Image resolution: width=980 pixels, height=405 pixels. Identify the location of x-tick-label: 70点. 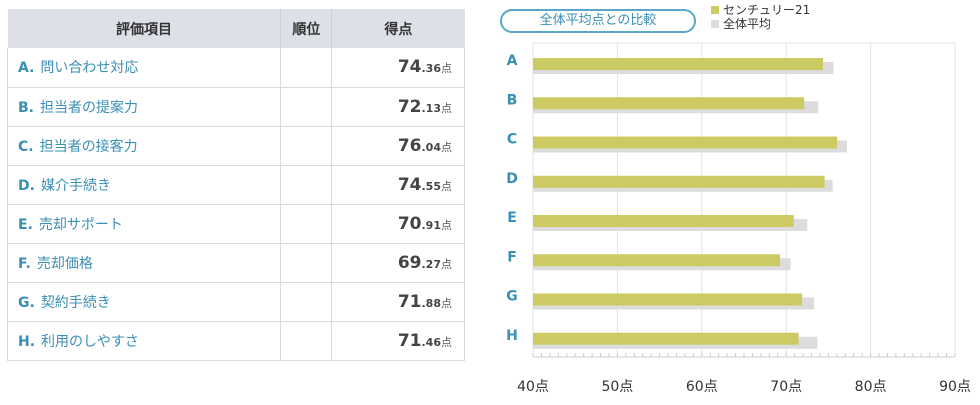
(786, 387).